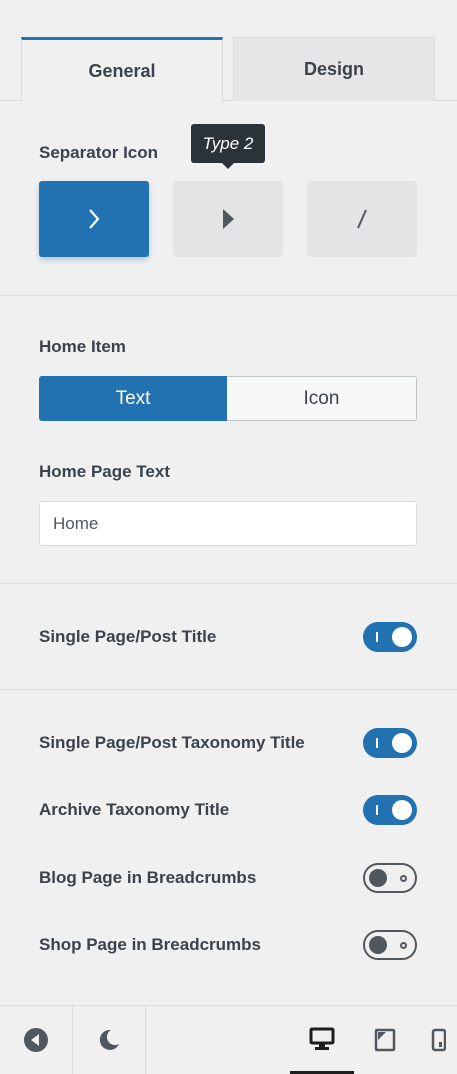 The height and width of the screenshot is (1074, 457). Describe the element at coordinates (134, 809) in the screenshot. I see `toggle-label-archive-taxonomy: Archive Taxonomy Title` at that location.